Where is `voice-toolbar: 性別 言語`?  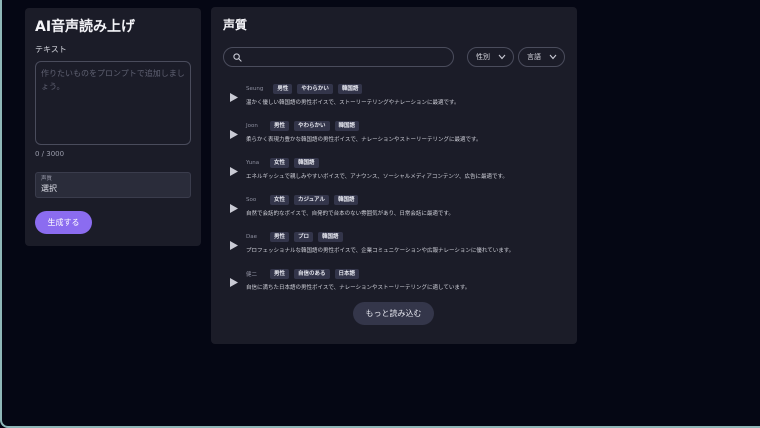
voice-toolbar: 性別 言語 is located at coordinates (394, 58).